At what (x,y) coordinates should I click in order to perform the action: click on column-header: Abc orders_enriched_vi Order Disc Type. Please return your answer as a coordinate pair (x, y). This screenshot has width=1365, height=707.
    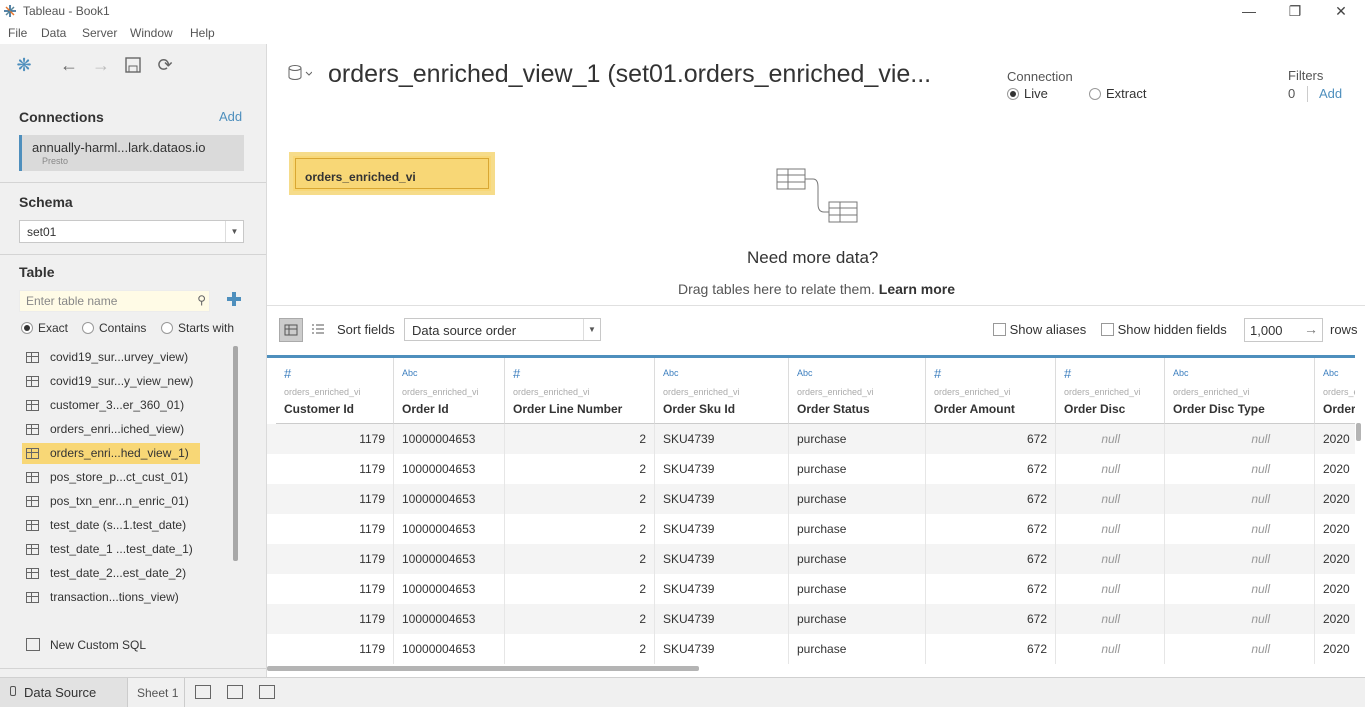
    Looking at the image, I should click on (1240, 391).